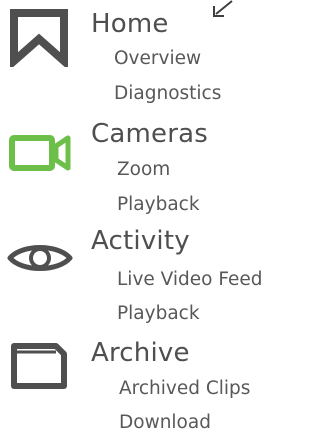  I want to click on nav-cameras-title: Cameras, so click(149, 134).